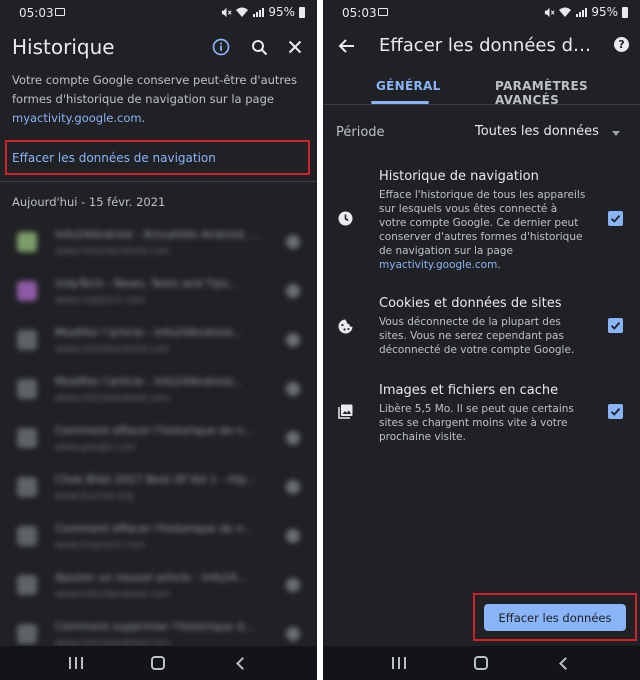 Image resolution: width=640 pixels, height=680 pixels. What do you see at coordinates (615, 411) in the screenshot?
I see `checkbox-cached-images` at bounding box center [615, 411].